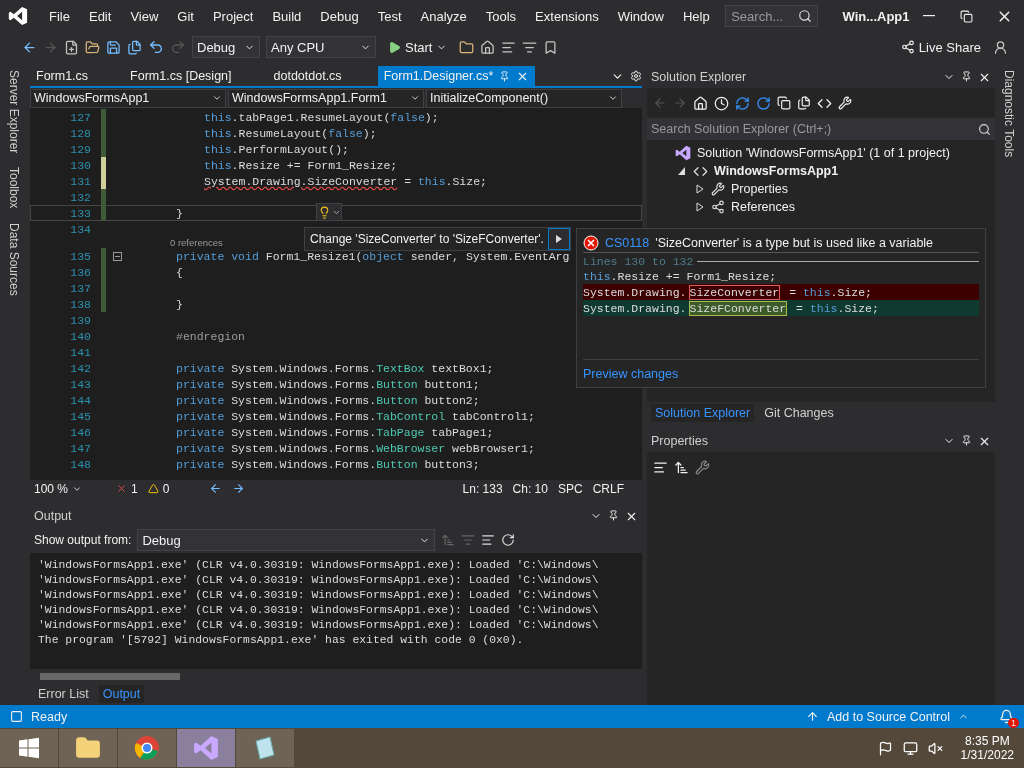 The width and height of the screenshot is (1024, 768). Describe the element at coordinates (821, 171) in the screenshot. I see `tree-item: WindowsFormsApp1` at that location.